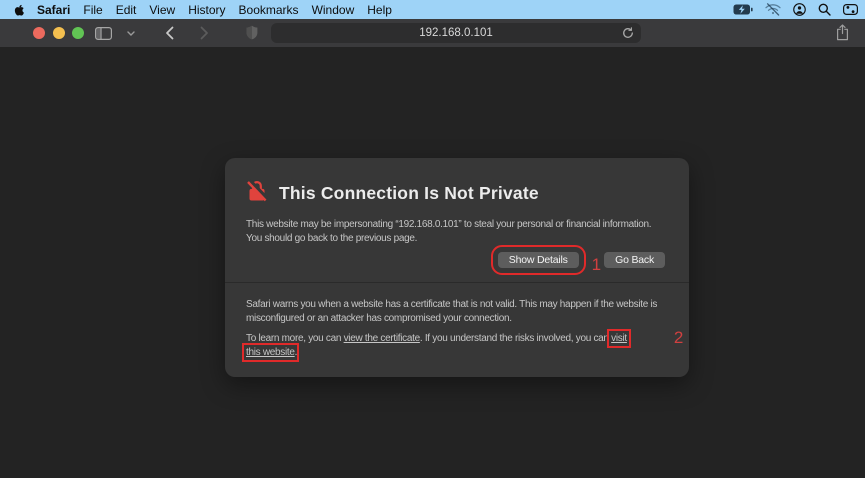  I want to click on search-icon, so click(824, 9).